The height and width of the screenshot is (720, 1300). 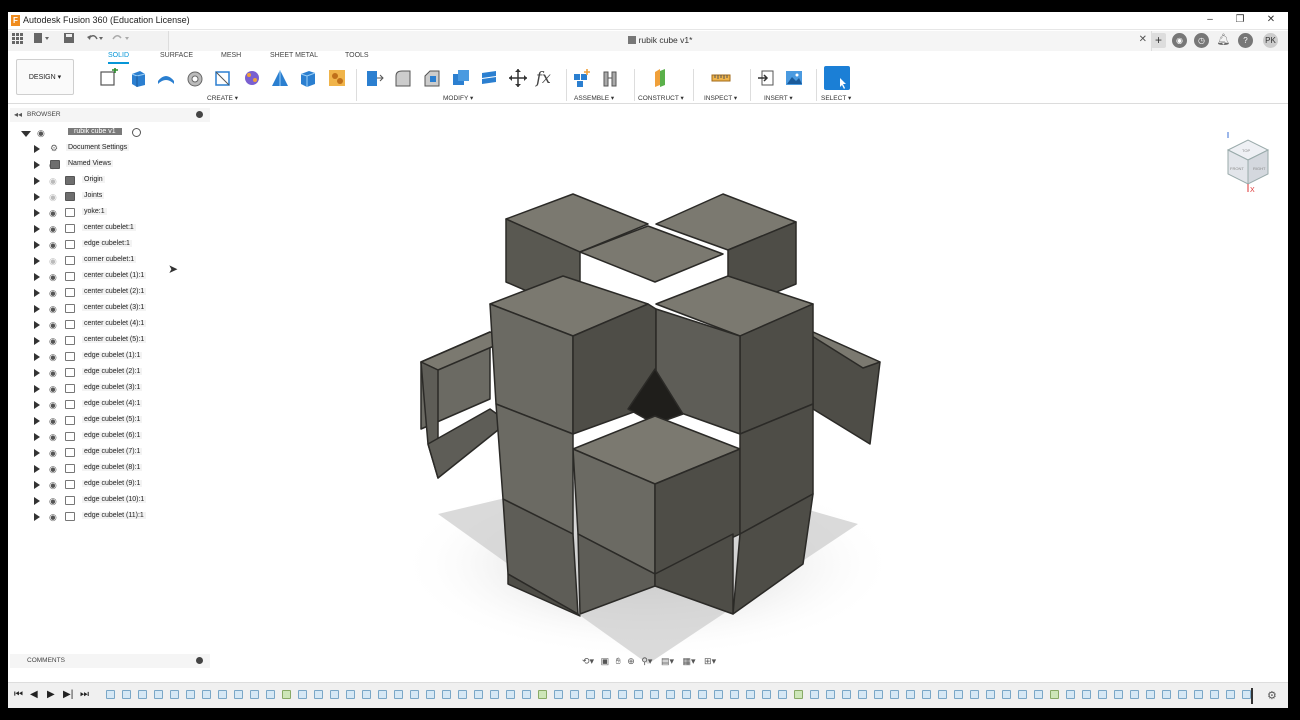 What do you see at coordinates (95, 40) in the screenshot?
I see `undo-icon` at bounding box center [95, 40].